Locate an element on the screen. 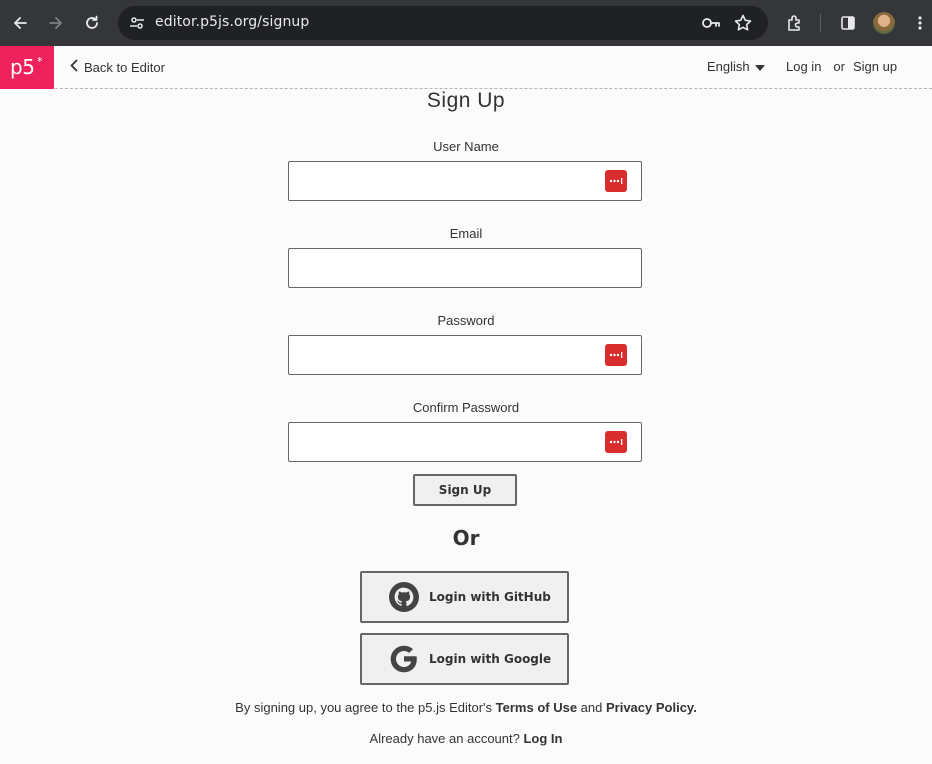  url-text: editor.p5js.org/signup is located at coordinates (232, 22).